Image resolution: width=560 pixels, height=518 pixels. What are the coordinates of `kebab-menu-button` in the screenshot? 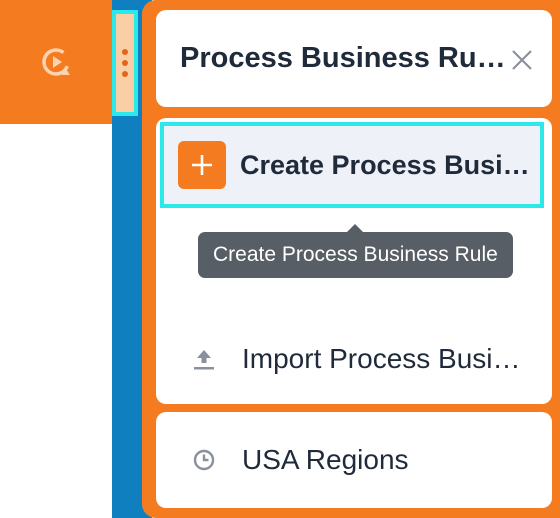 It's located at (125, 63).